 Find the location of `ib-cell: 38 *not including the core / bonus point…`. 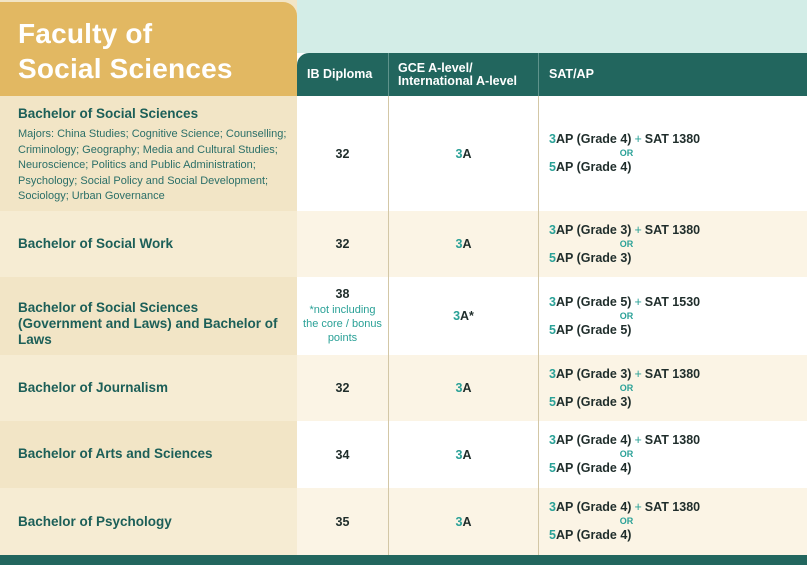

ib-cell: 38 *not including the core / bonus point… is located at coordinates (342, 316).